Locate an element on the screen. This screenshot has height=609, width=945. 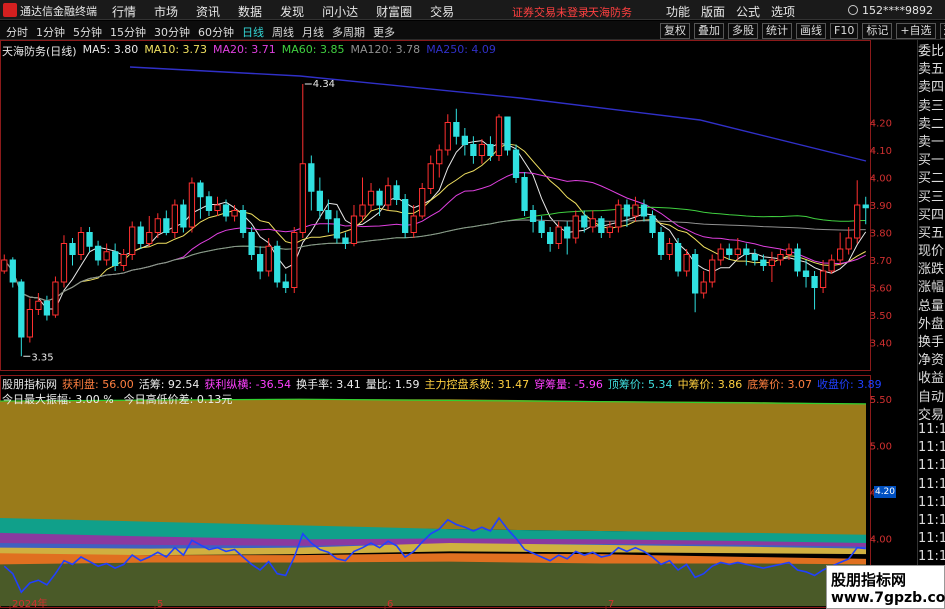
side-item-7: 买二 is located at coordinates (931, 176).